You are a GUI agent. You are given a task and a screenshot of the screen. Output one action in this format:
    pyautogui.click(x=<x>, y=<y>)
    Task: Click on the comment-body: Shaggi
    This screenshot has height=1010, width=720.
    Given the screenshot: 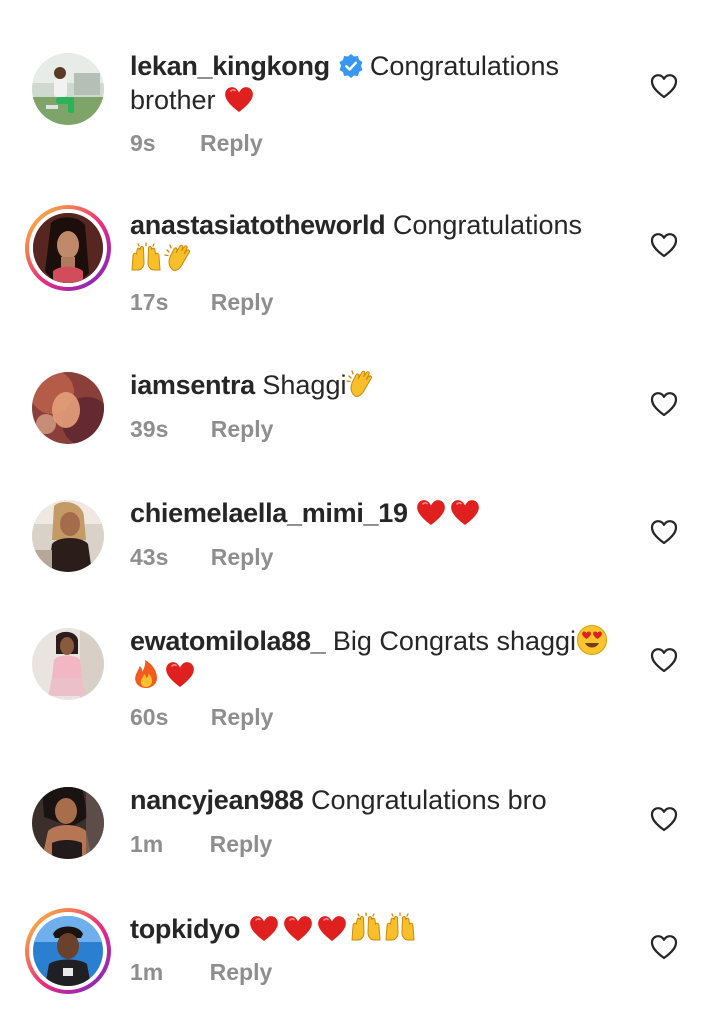 What is the action you would take?
    pyautogui.click(x=304, y=385)
    